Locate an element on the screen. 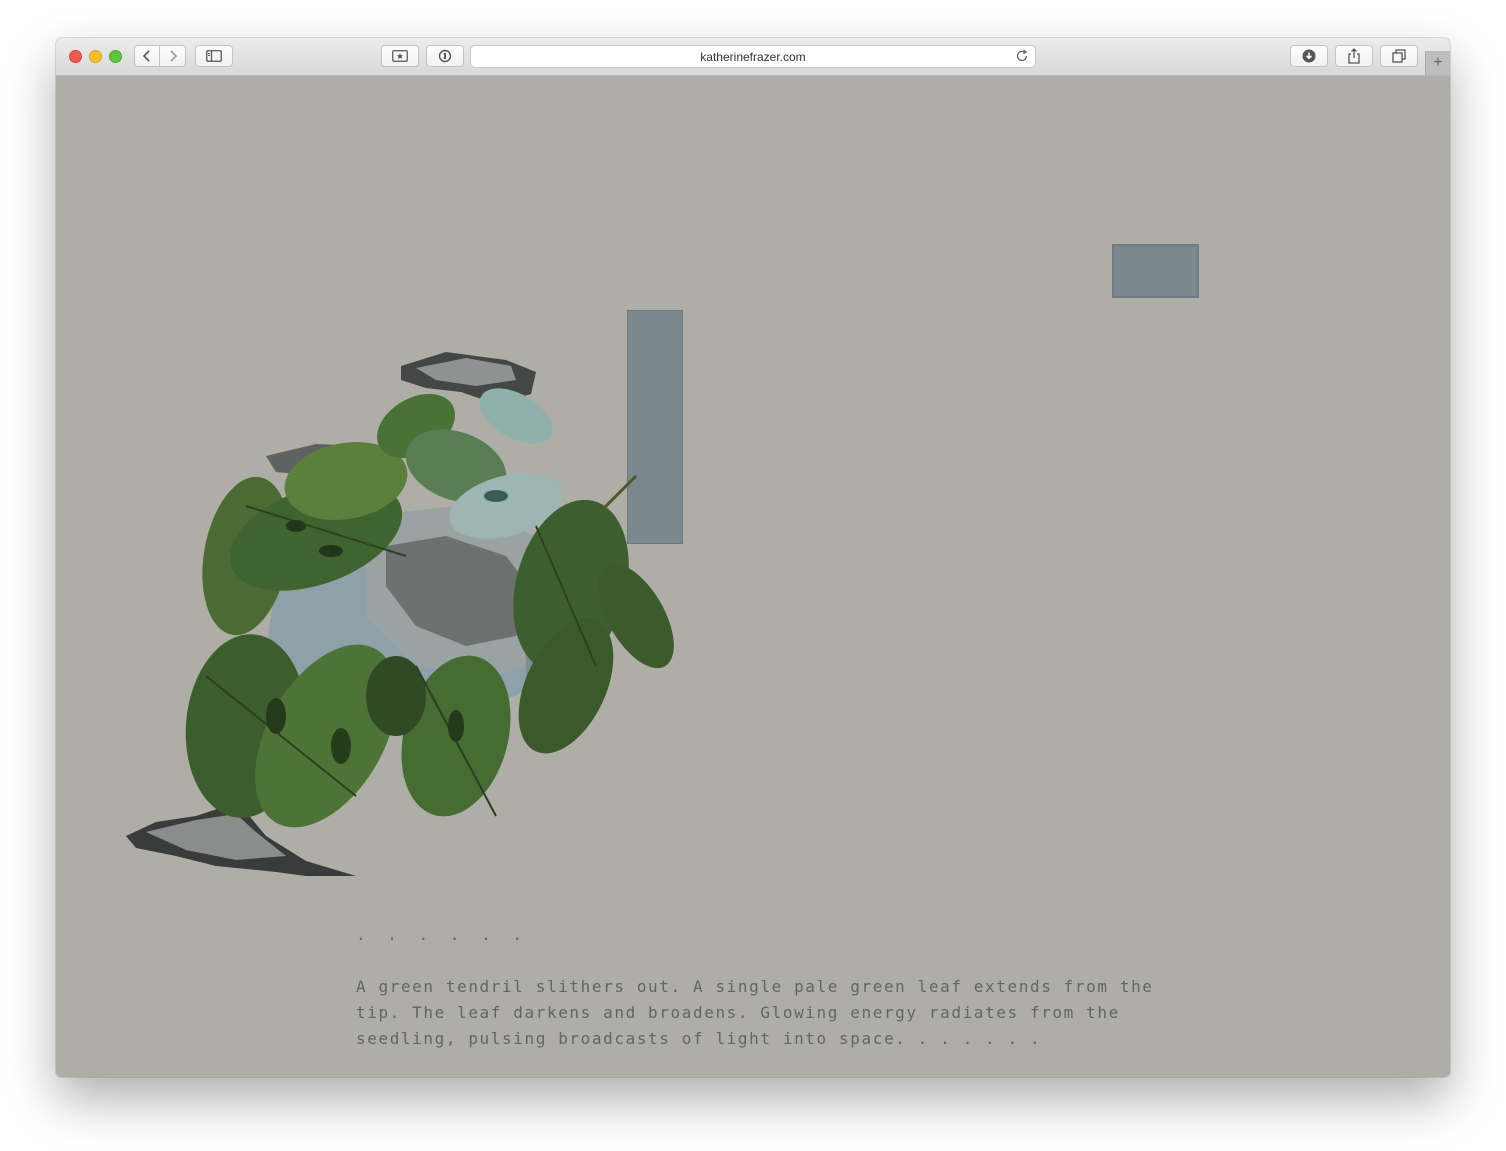 This screenshot has height=1151, width=1506. download-icon is located at coordinates (1309, 56).